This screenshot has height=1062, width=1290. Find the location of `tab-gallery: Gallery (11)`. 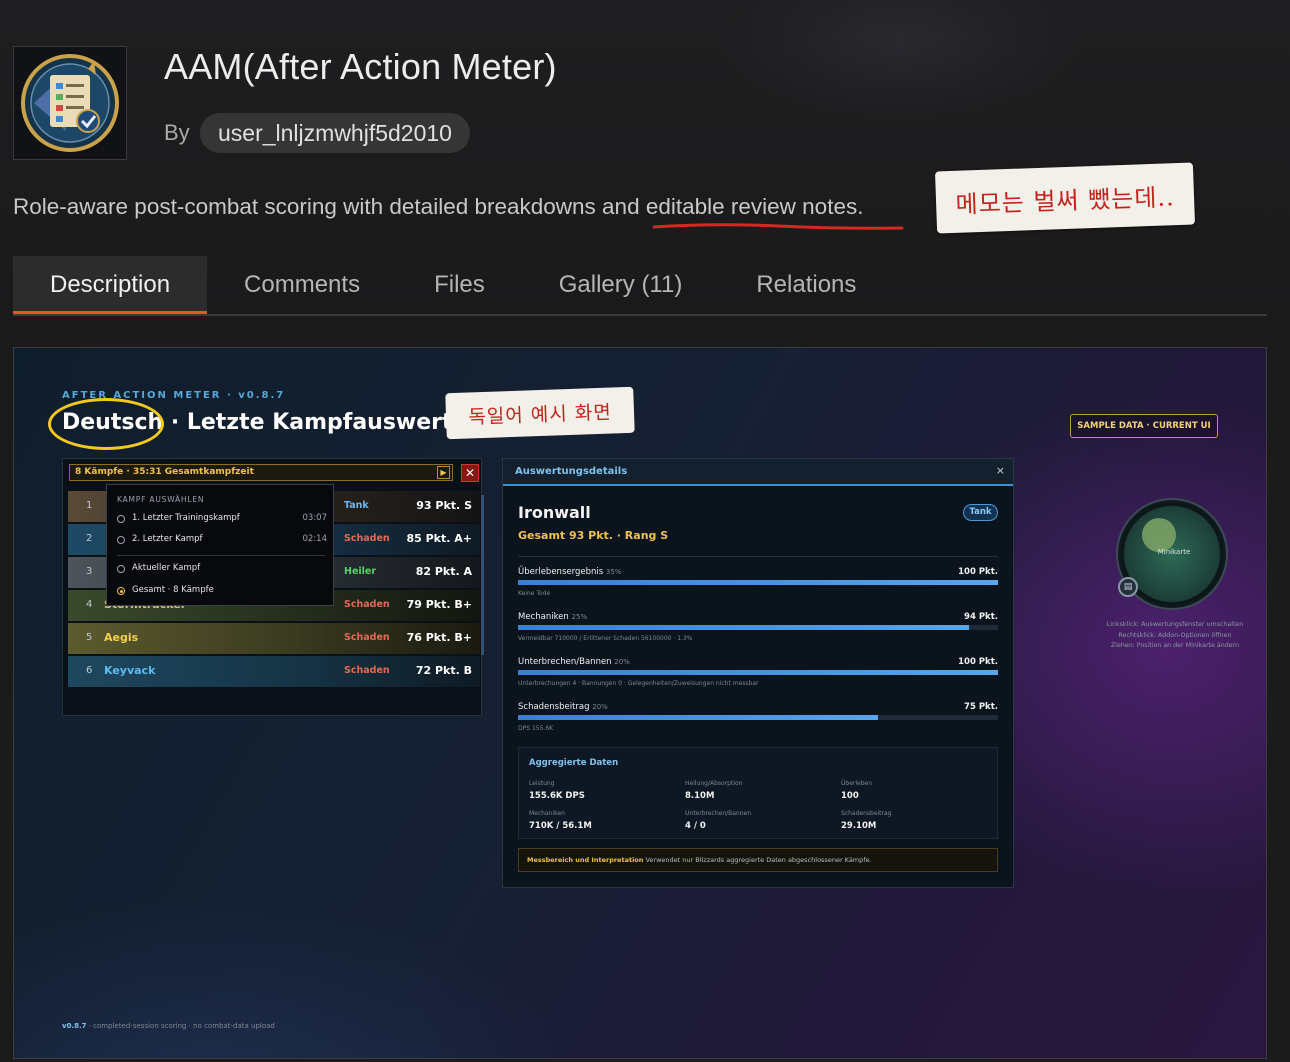

tab-gallery: Gallery (11) is located at coordinates (621, 285).